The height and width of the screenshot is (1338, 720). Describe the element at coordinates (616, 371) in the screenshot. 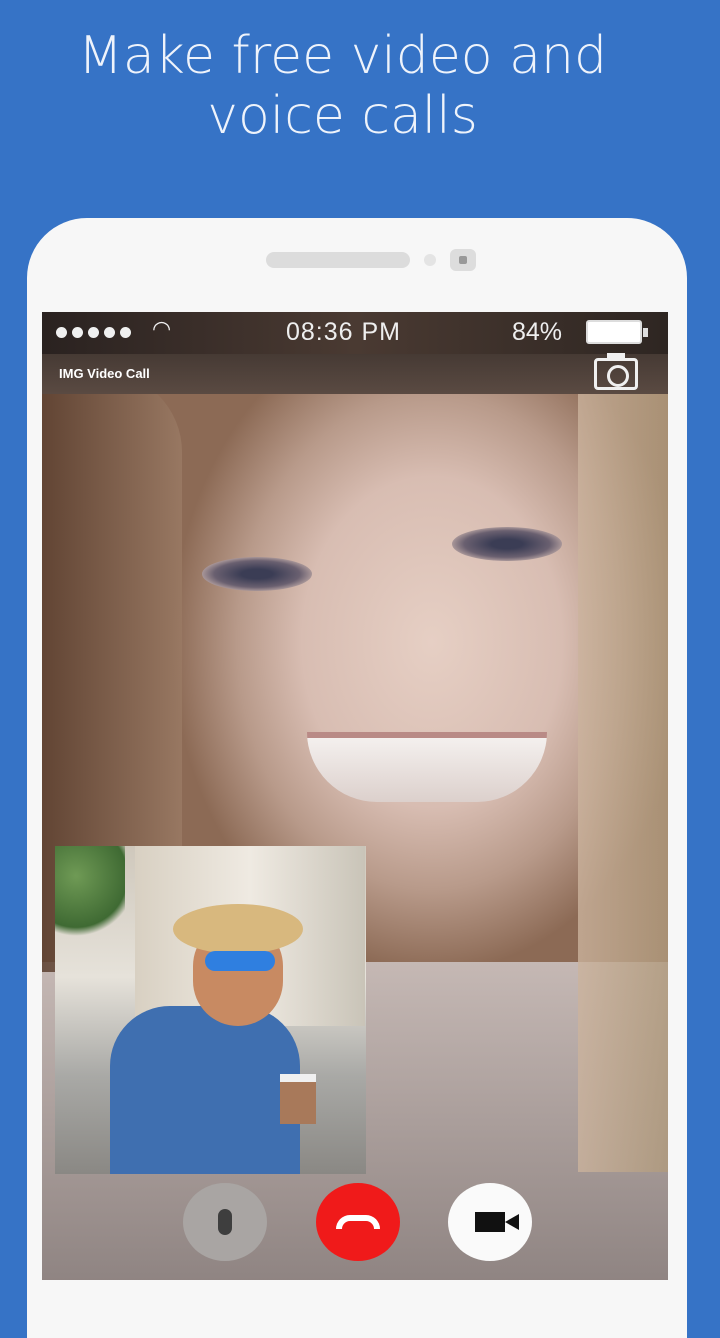

I see `switch-camera-icon` at that location.